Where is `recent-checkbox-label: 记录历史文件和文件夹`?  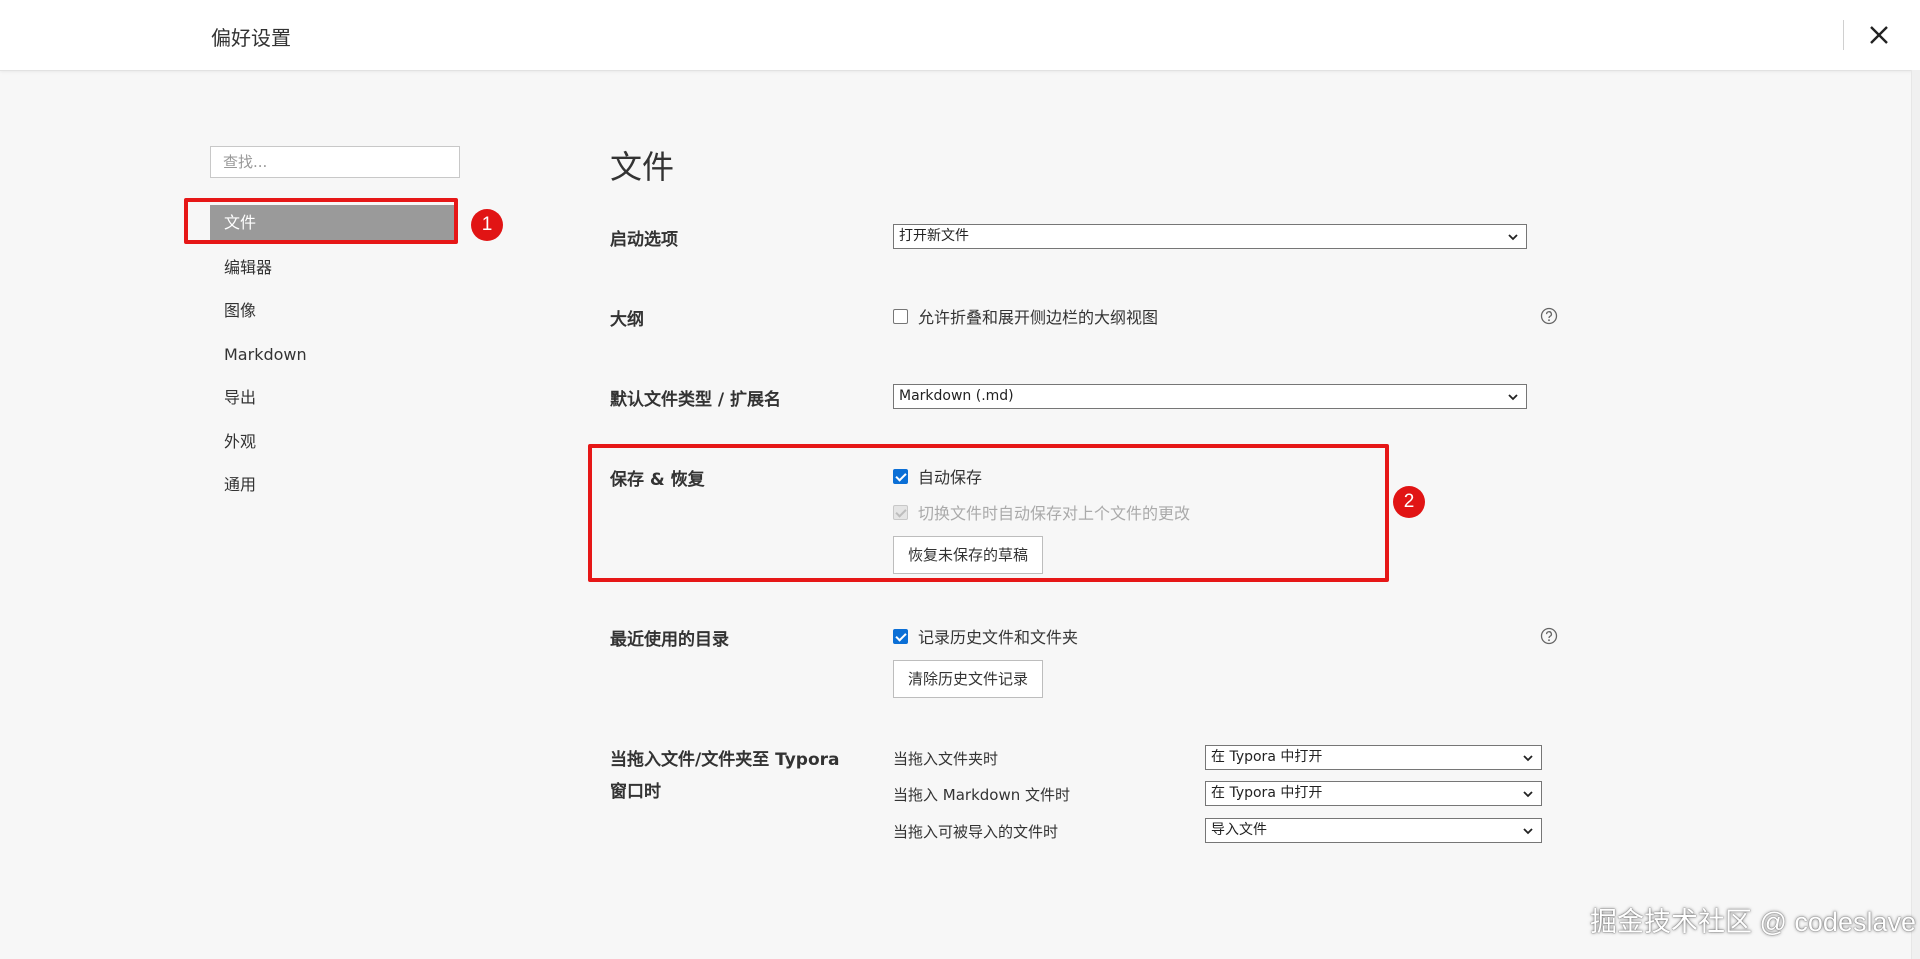 recent-checkbox-label: 记录历史文件和文件夹 is located at coordinates (998, 637).